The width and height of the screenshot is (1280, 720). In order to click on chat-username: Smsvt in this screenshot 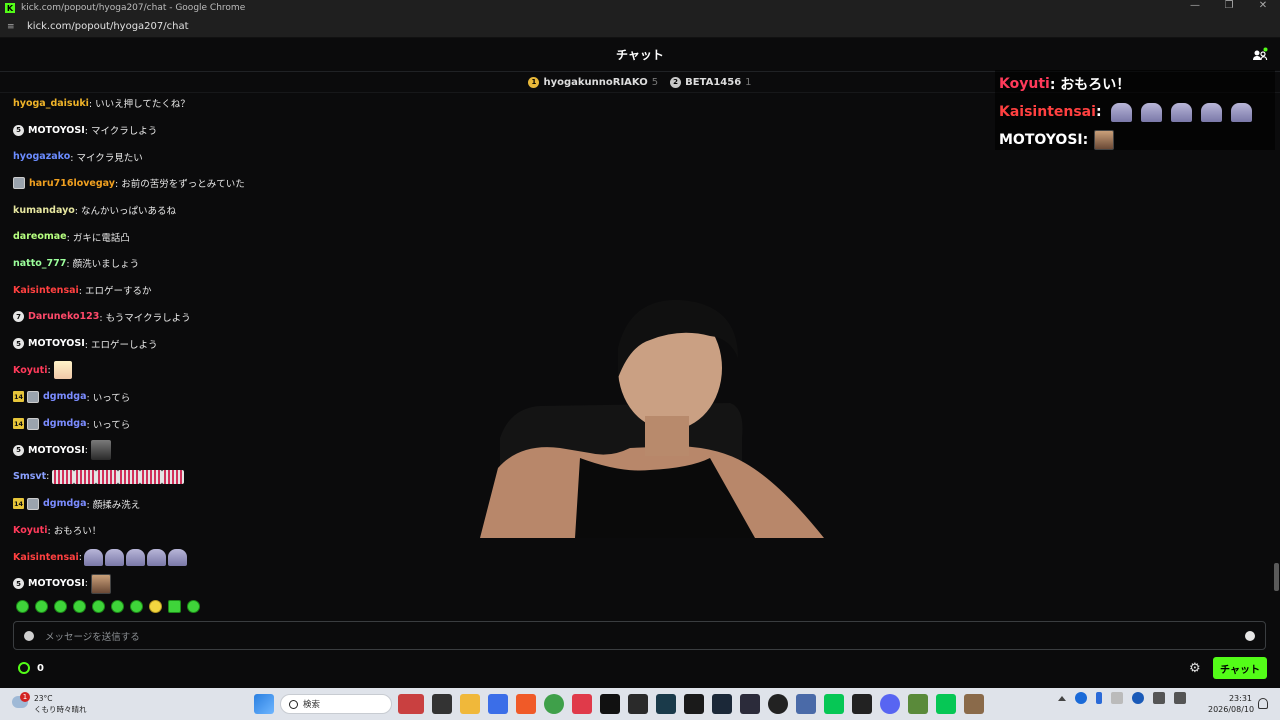, I will do `click(29, 476)`.